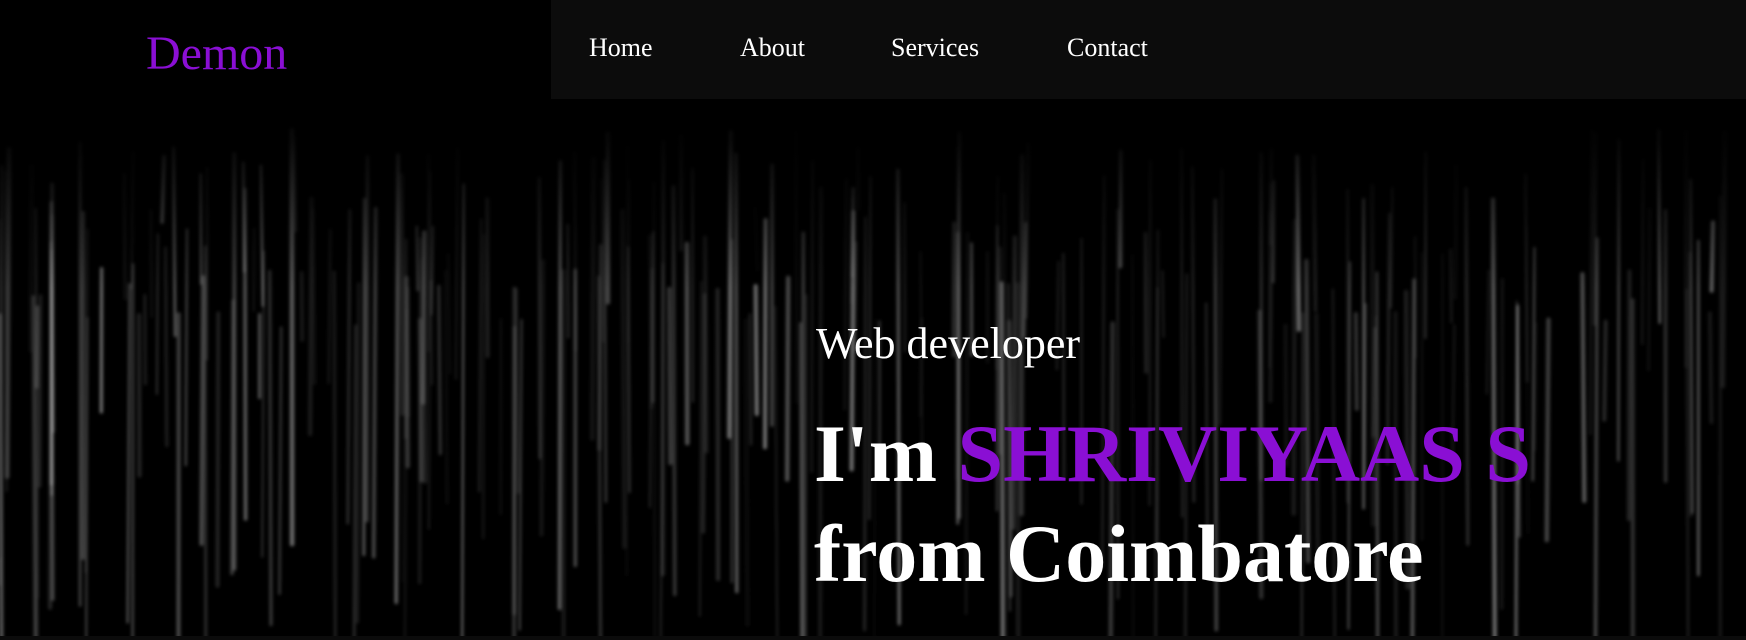 This screenshot has height=640, width=1746. I want to click on nav-link-home: Home, so click(621, 48).